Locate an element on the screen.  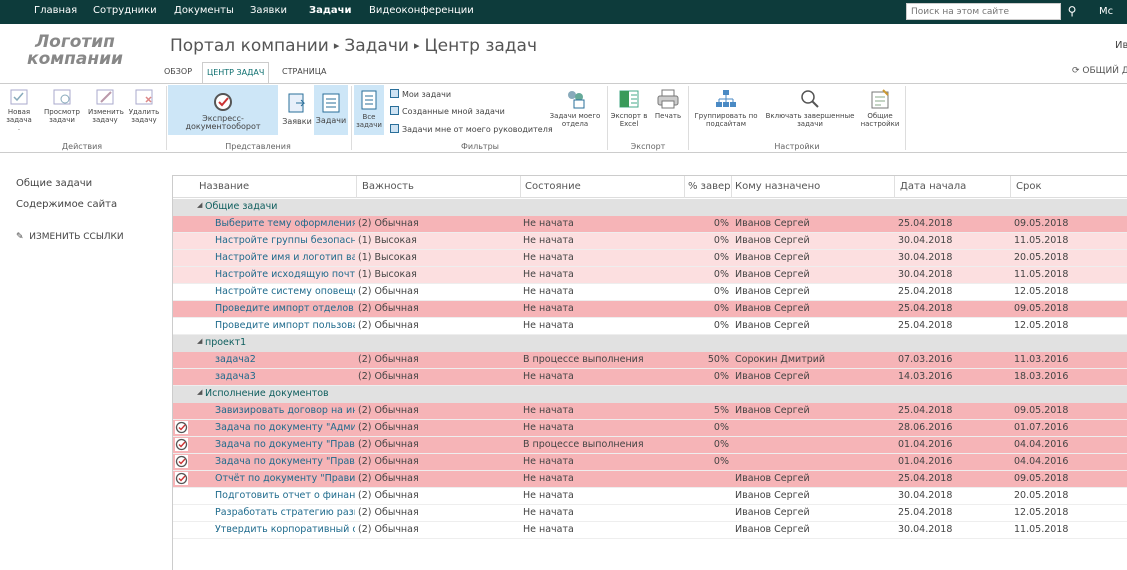
cell-name: задача3 is located at coordinates (285, 376).